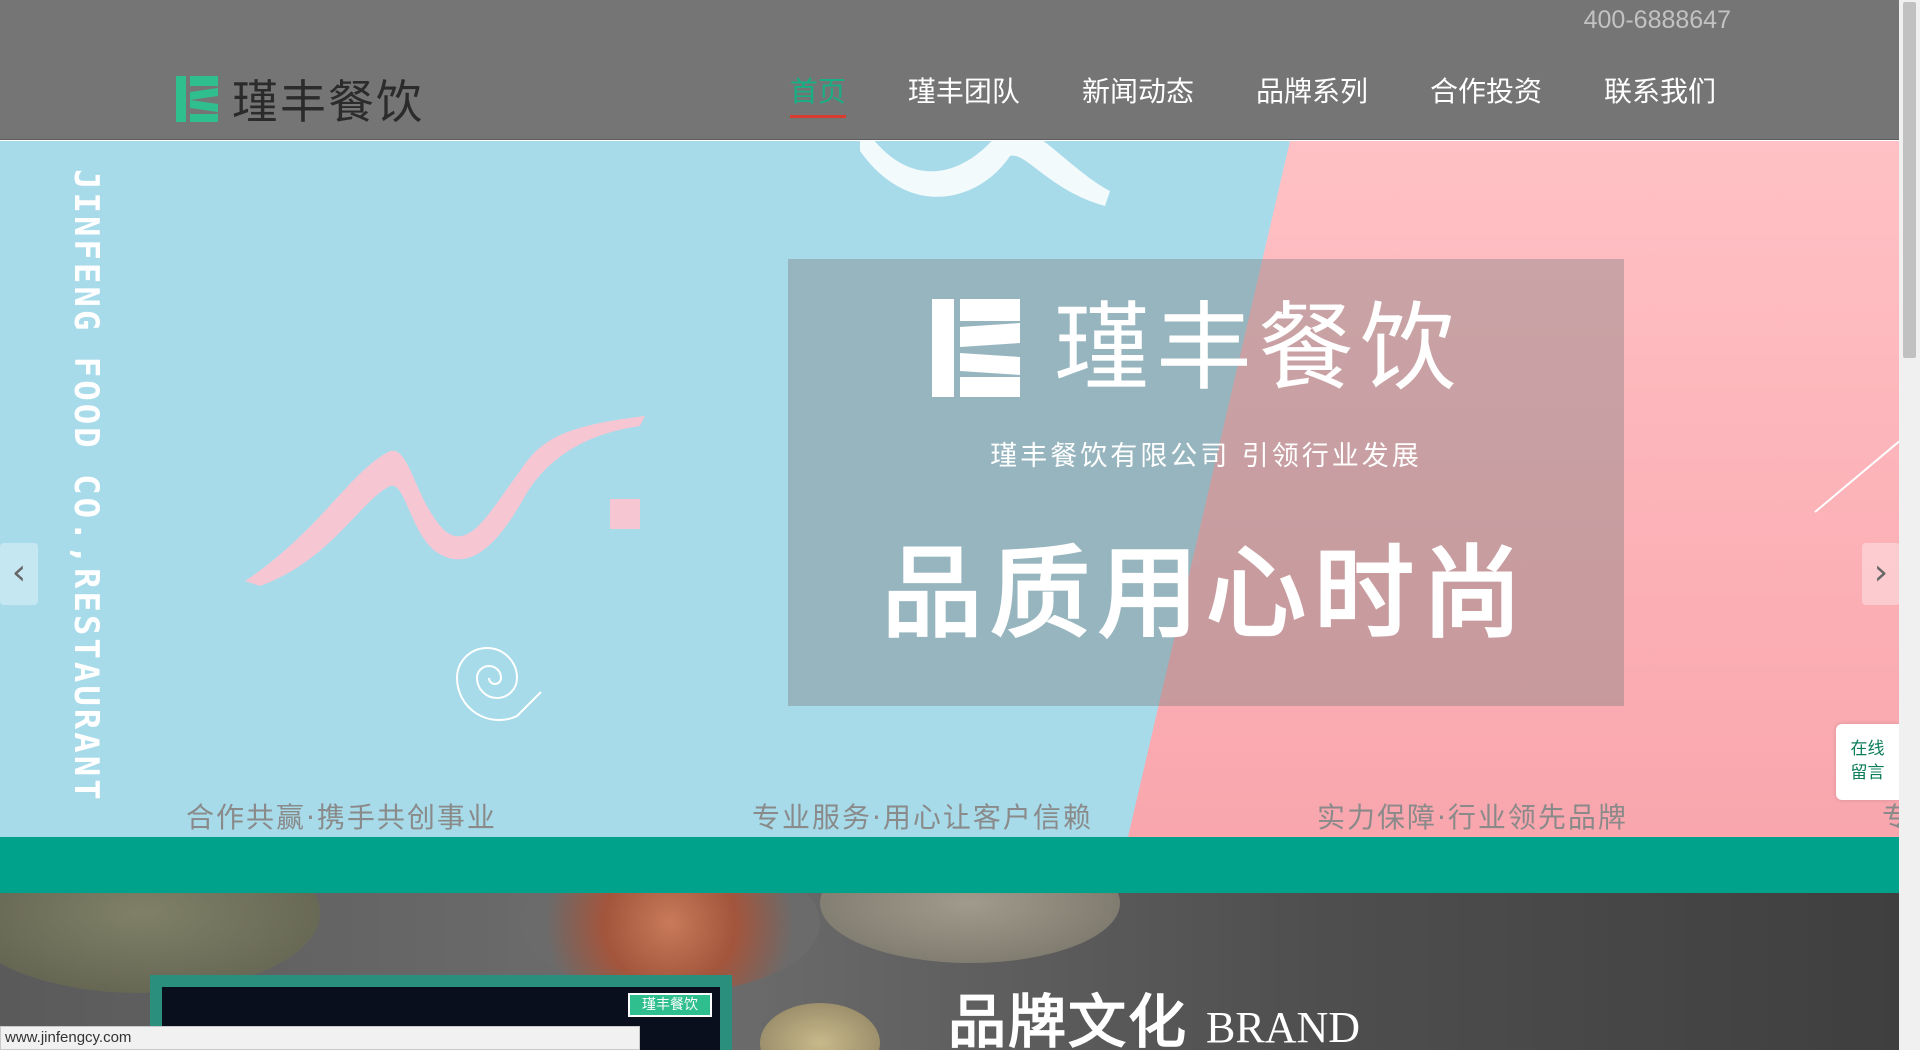  What do you see at coordinates (817, 94) in the screenshot?
I see `nav-item-home: 首页` at bounding box center [817, 94].